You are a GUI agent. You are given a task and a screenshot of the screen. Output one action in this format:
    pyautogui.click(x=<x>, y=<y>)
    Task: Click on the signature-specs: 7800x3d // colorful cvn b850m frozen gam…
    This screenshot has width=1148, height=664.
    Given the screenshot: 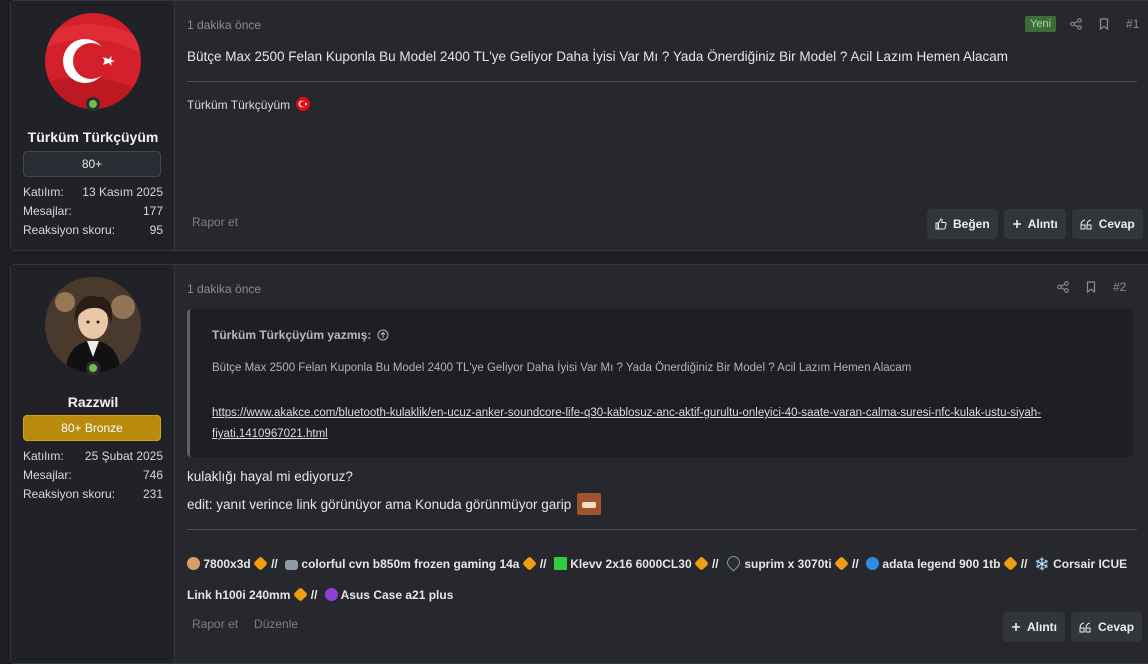 What is the action you would take?
    pyautogui.click(x=662, y=580)
    